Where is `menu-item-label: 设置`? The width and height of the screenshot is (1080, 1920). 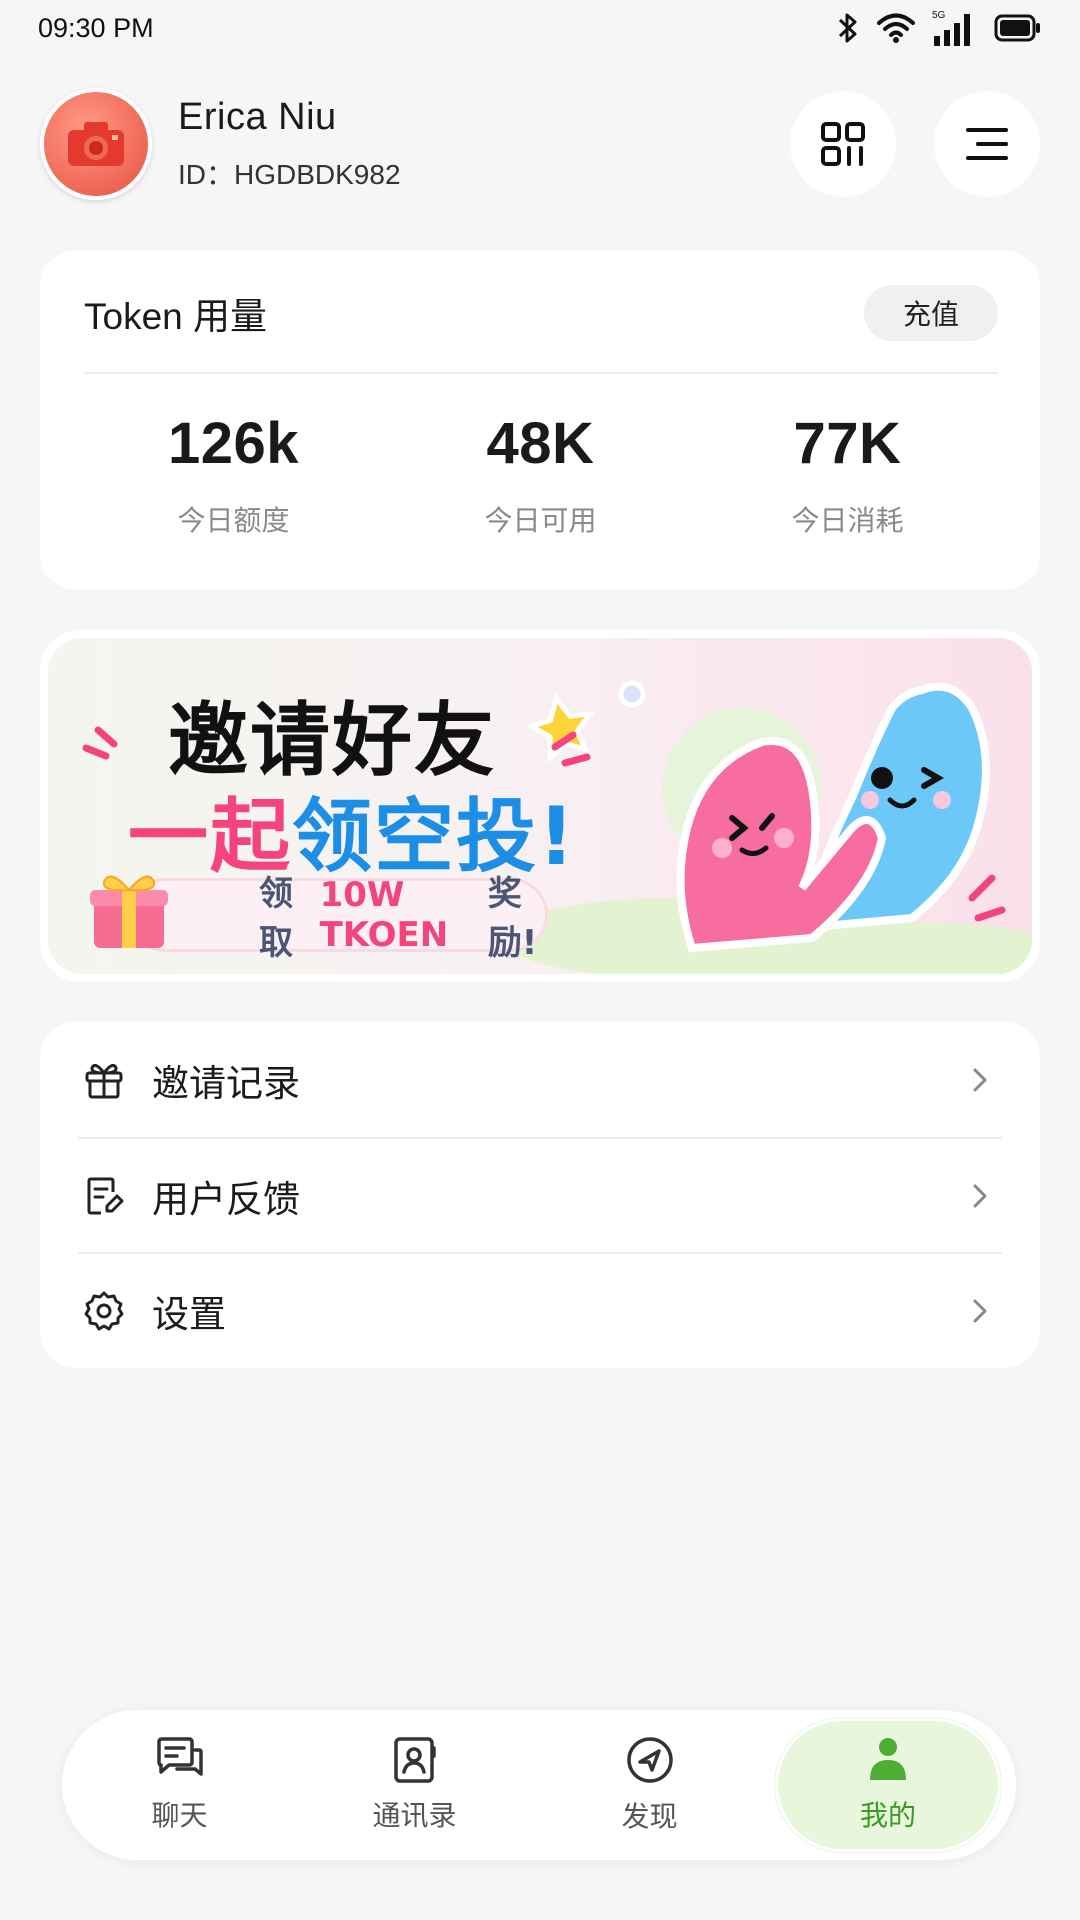 menu-item-label: 设置 is located at coordinates (189, 1314).